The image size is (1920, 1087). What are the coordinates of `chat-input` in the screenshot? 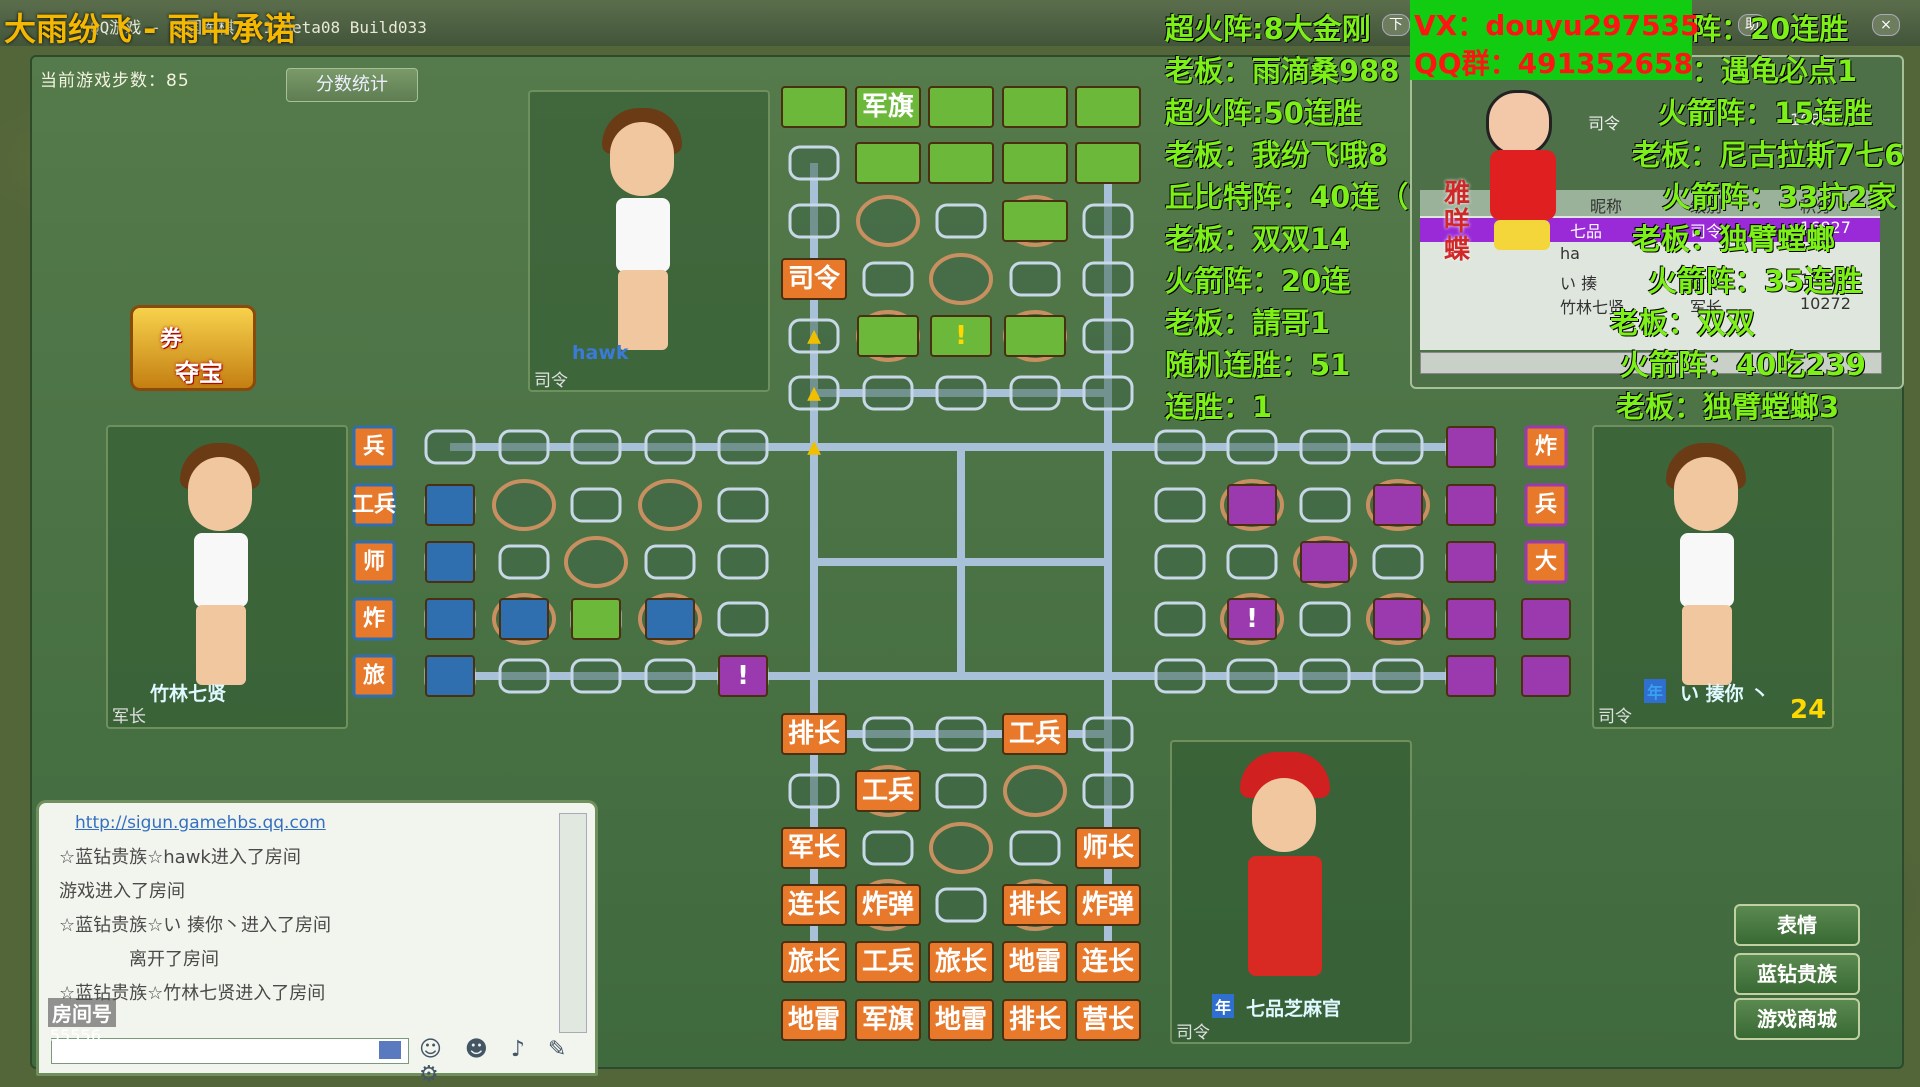 It's located at (230, 1051).